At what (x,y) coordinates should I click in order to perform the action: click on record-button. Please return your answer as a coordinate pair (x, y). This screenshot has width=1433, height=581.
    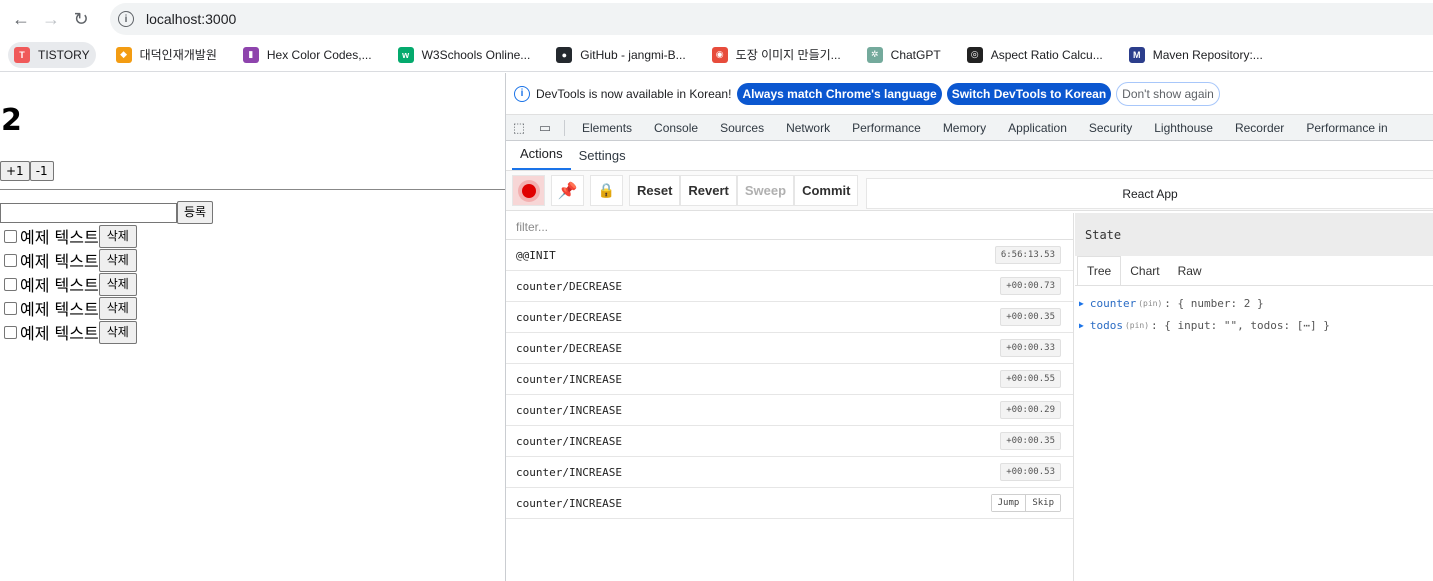
    Looking at the image, I should click on (528, 190).